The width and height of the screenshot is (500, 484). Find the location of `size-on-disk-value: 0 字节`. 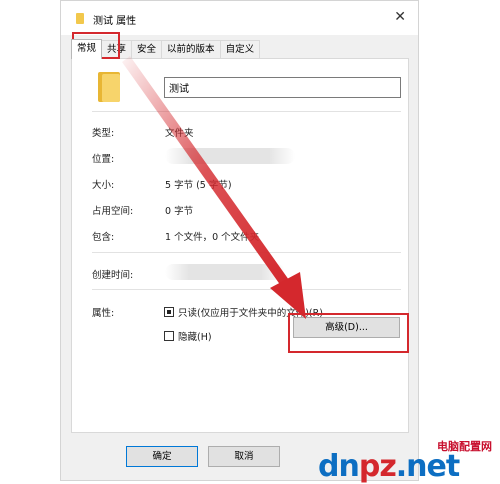

size-on-disk-value: 0 字节 is located at coordinates (179, 211).